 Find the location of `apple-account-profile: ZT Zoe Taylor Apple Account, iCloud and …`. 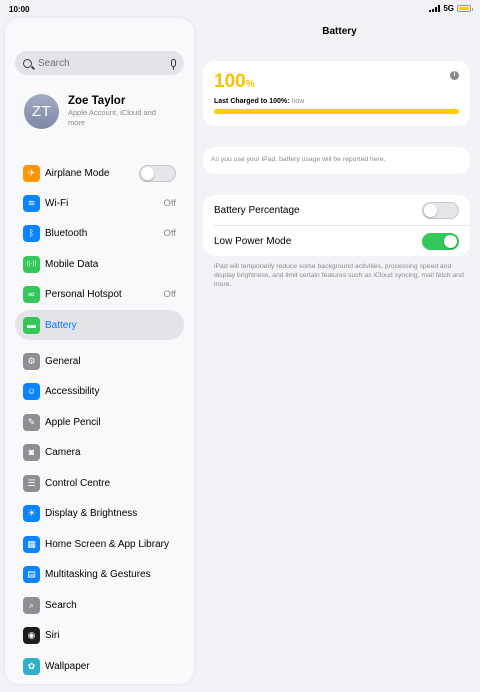

apple-account-profile: ZT Zoe Taylor Apple Account, iCloud and … is located at coordinates (106, 111).